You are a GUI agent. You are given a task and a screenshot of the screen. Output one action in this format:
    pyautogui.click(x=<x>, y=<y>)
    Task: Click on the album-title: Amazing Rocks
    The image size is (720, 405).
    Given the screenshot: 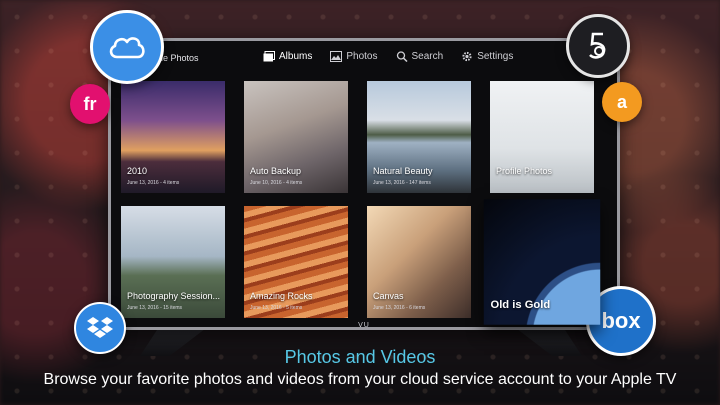 What is the action you would take?
    pyautogui.click(x=281, y=296)
    